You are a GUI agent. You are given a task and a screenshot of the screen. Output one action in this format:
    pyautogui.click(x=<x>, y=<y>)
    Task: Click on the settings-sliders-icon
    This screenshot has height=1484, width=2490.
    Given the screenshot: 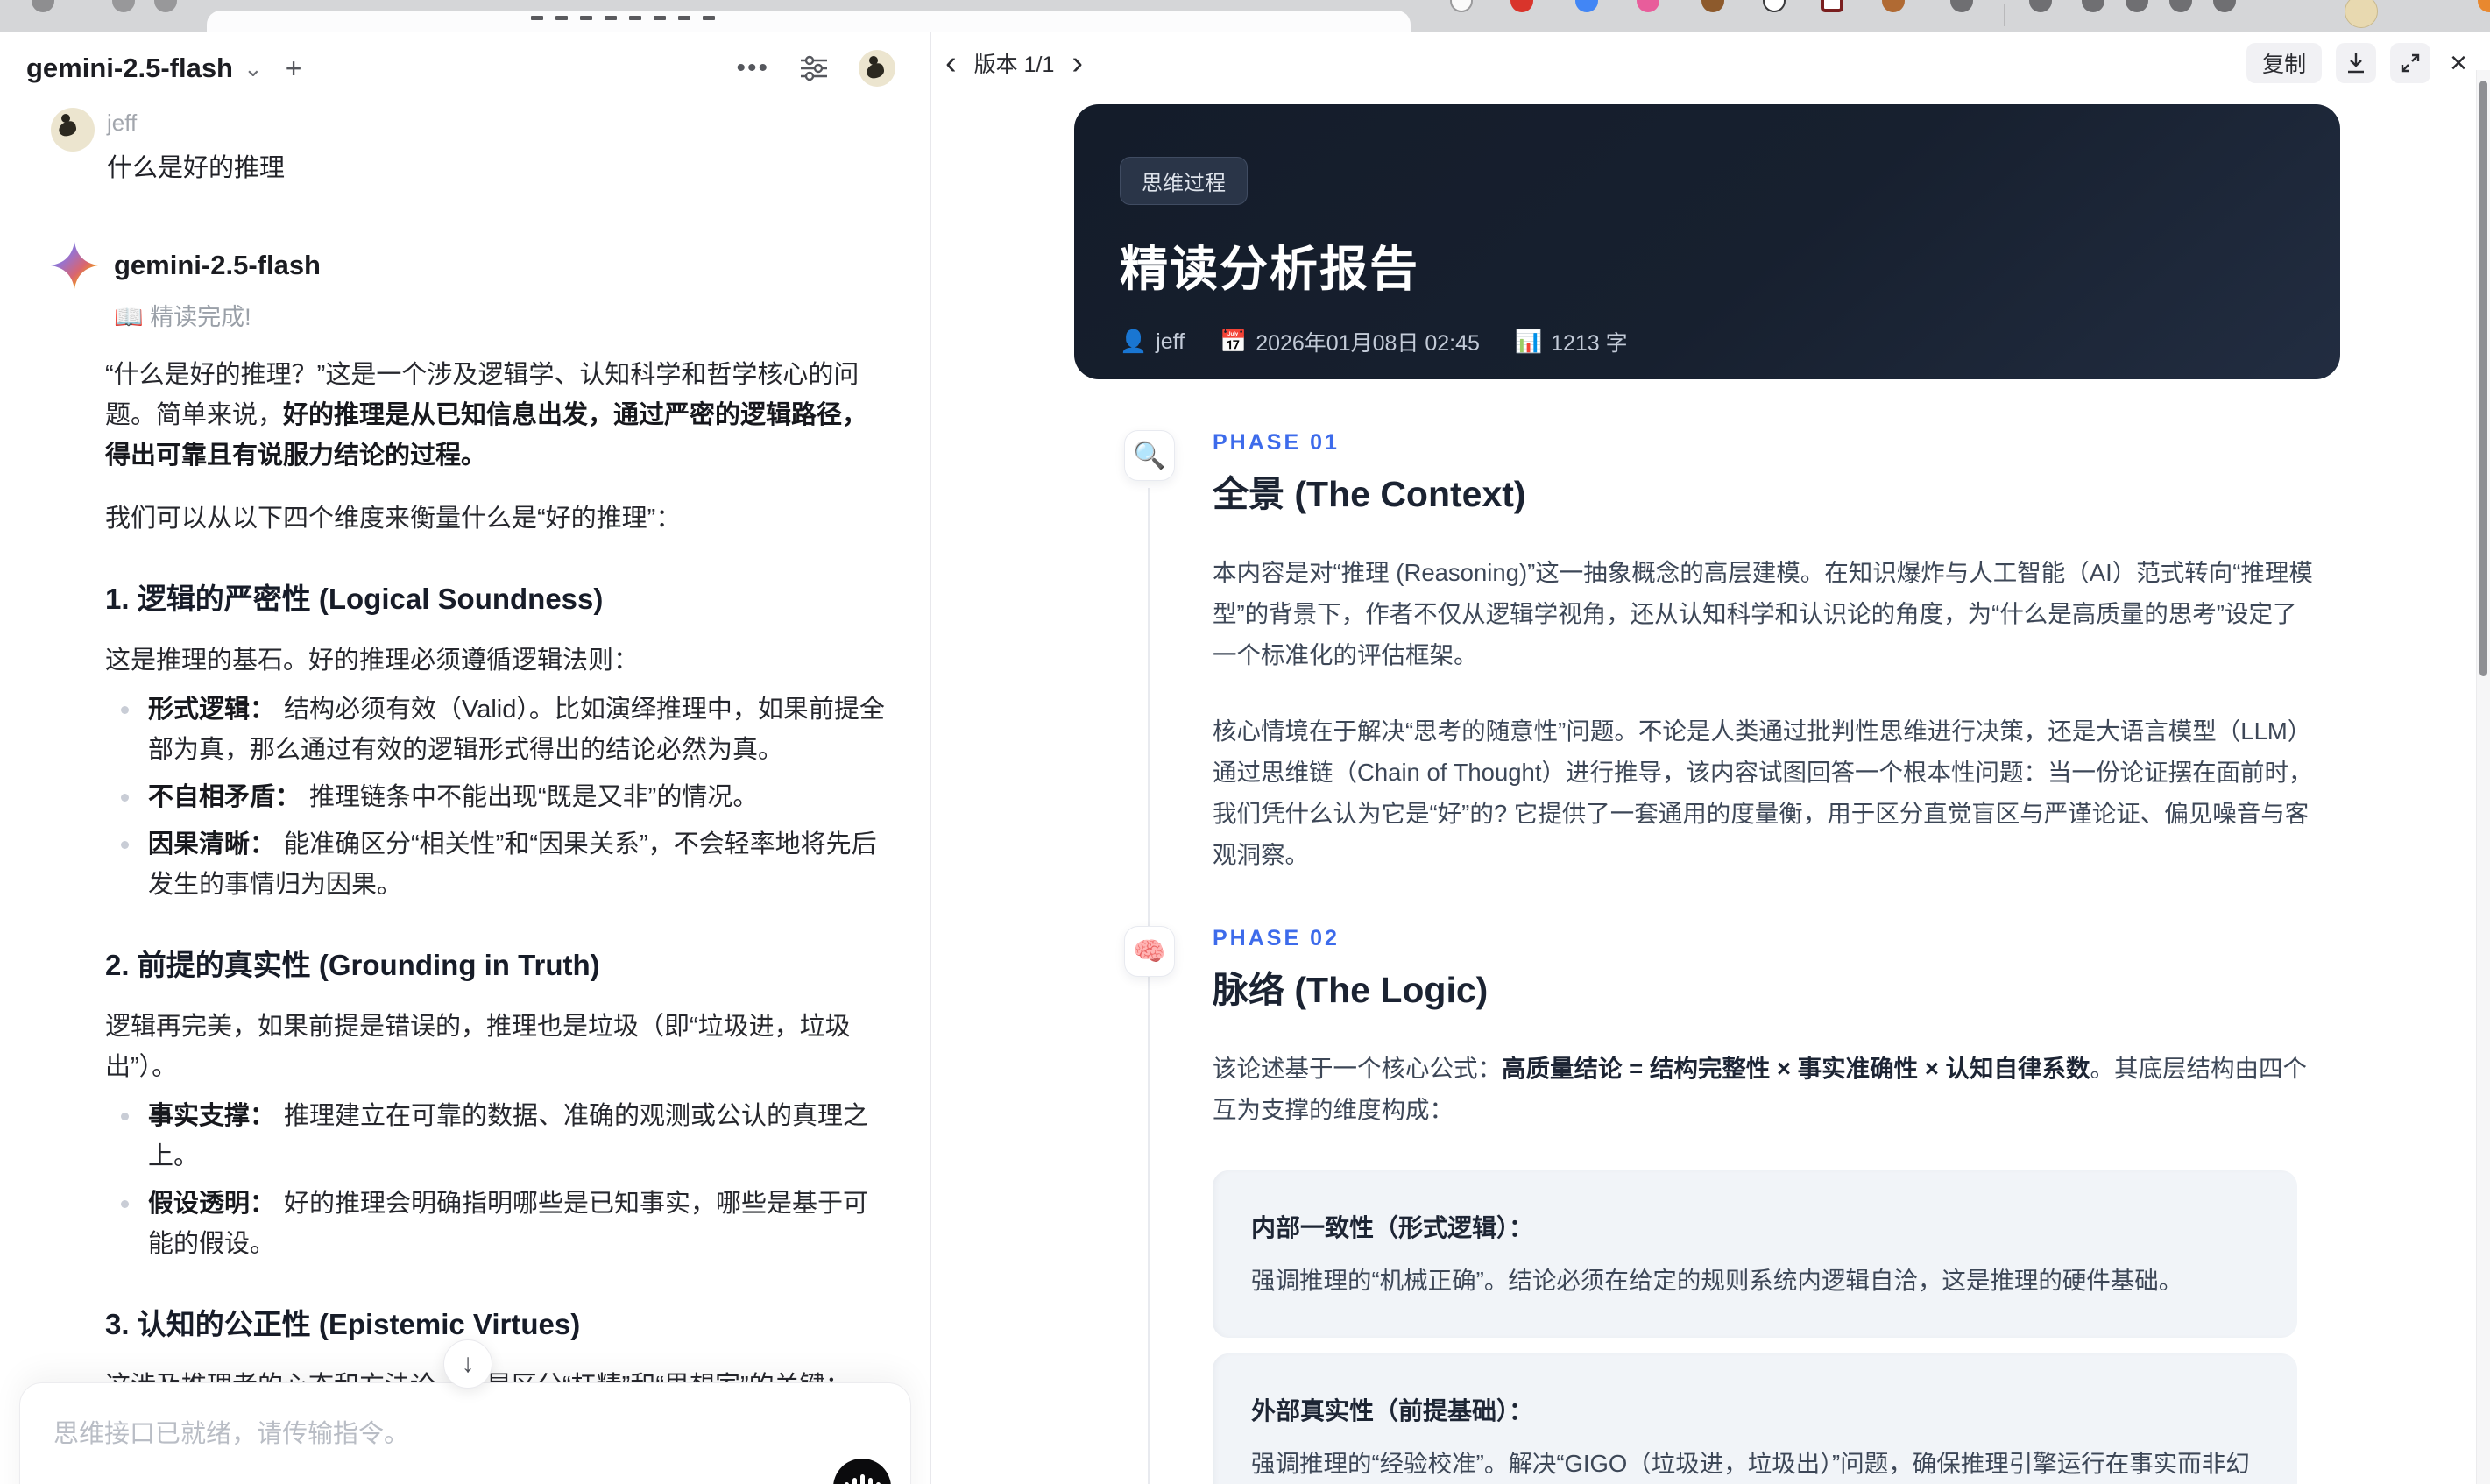 What is the action you would take?
    pyautogui.click(x=814, y=68)
    